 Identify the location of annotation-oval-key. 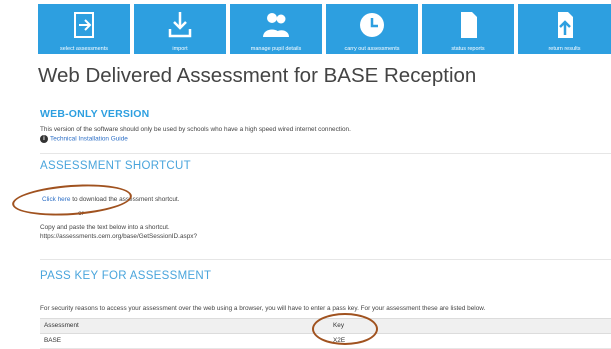
(345, 329).